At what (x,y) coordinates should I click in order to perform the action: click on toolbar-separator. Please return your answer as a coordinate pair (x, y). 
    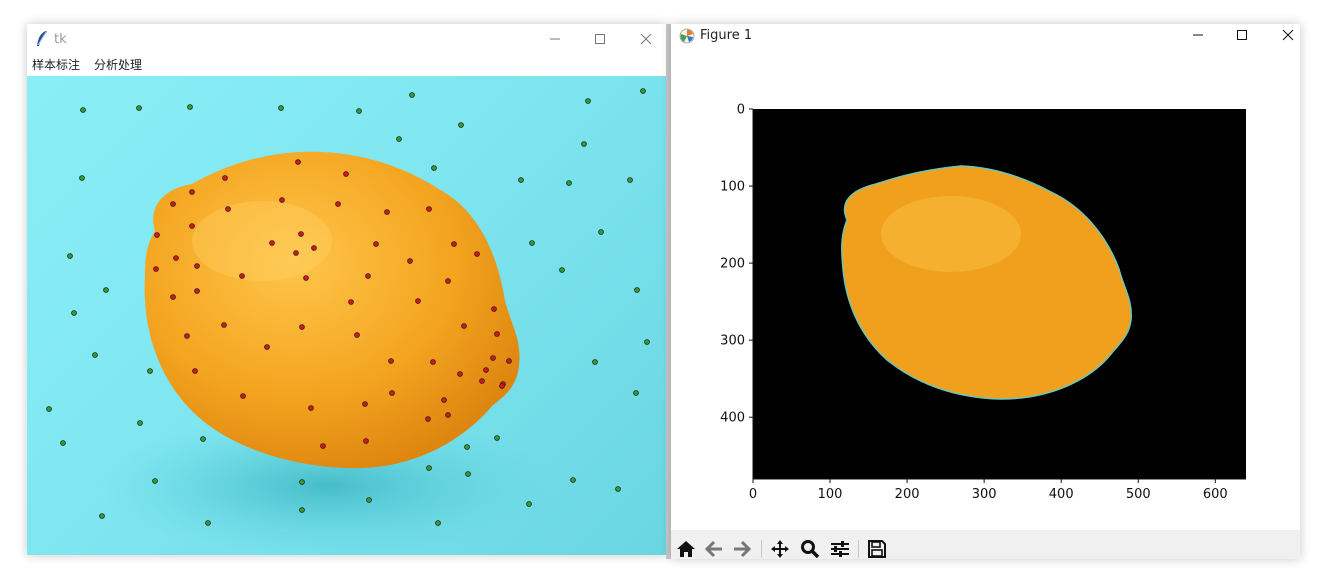
    Looking at the image, I should click on (858, 549).